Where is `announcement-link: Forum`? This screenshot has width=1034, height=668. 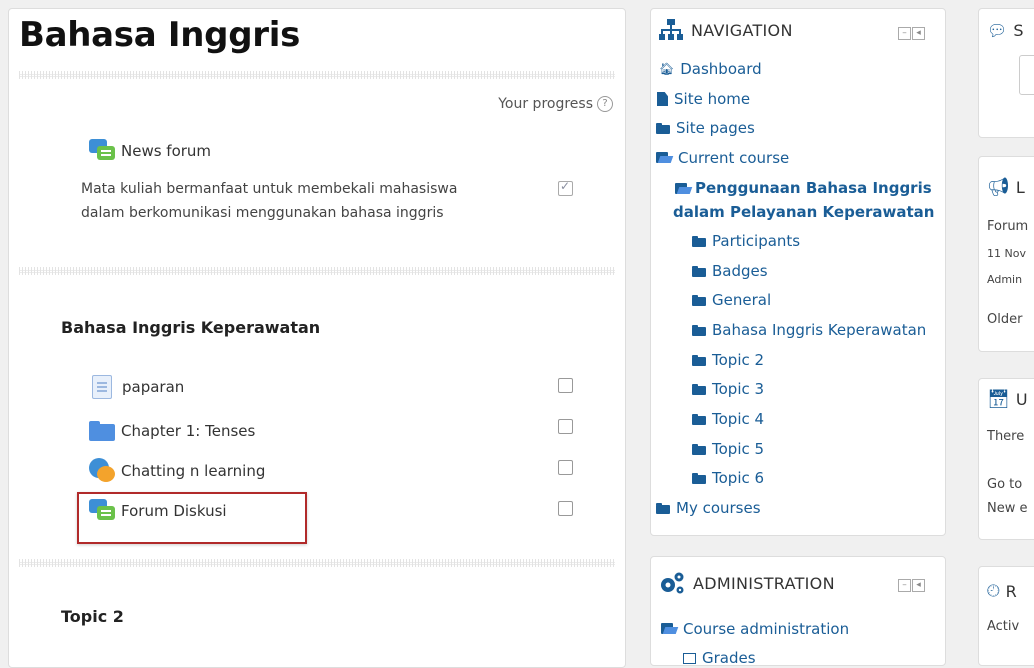 announcement-link: Forum is located at coordinates (1007, 226).